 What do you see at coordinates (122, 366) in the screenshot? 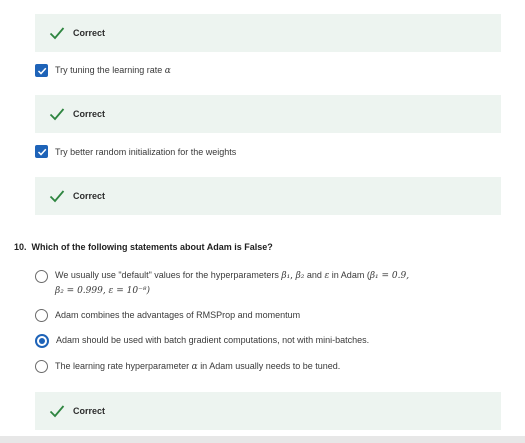
I see `answer-text: The learning rate hyperparameter` at bounding box center [122, 366].